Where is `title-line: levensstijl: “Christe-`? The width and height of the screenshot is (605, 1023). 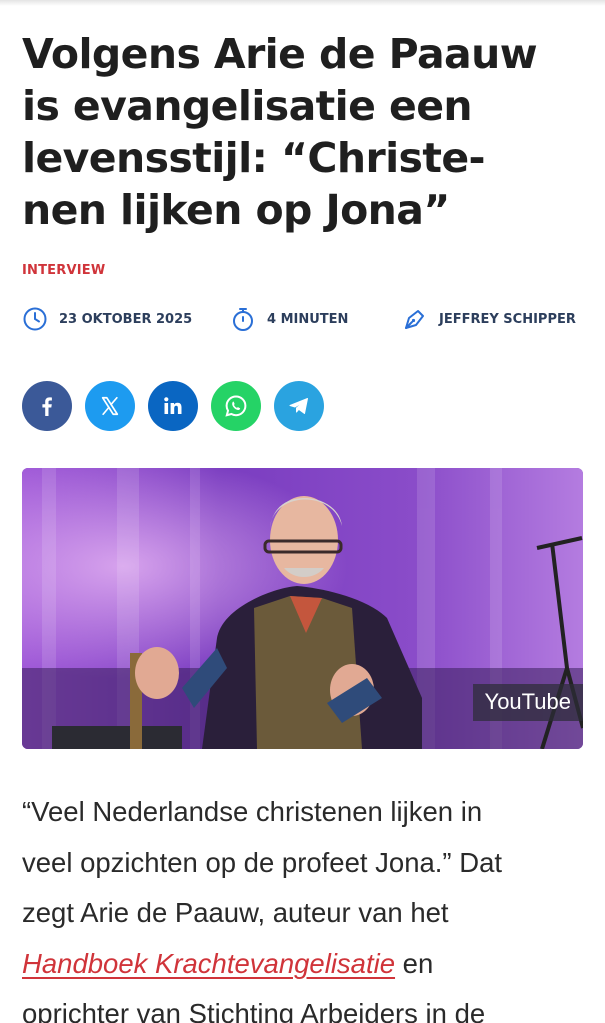
title-line: levensstijl: “Christe- is located at coordinates (254, 158).